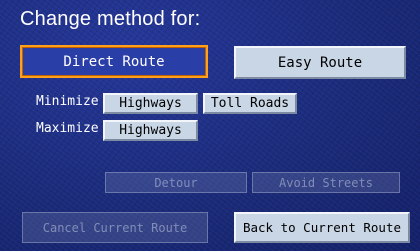  What do you see at coordinates (176, 182) in the screenshot?
I see `detour-button: Detour` at bounding box center [176, 182].